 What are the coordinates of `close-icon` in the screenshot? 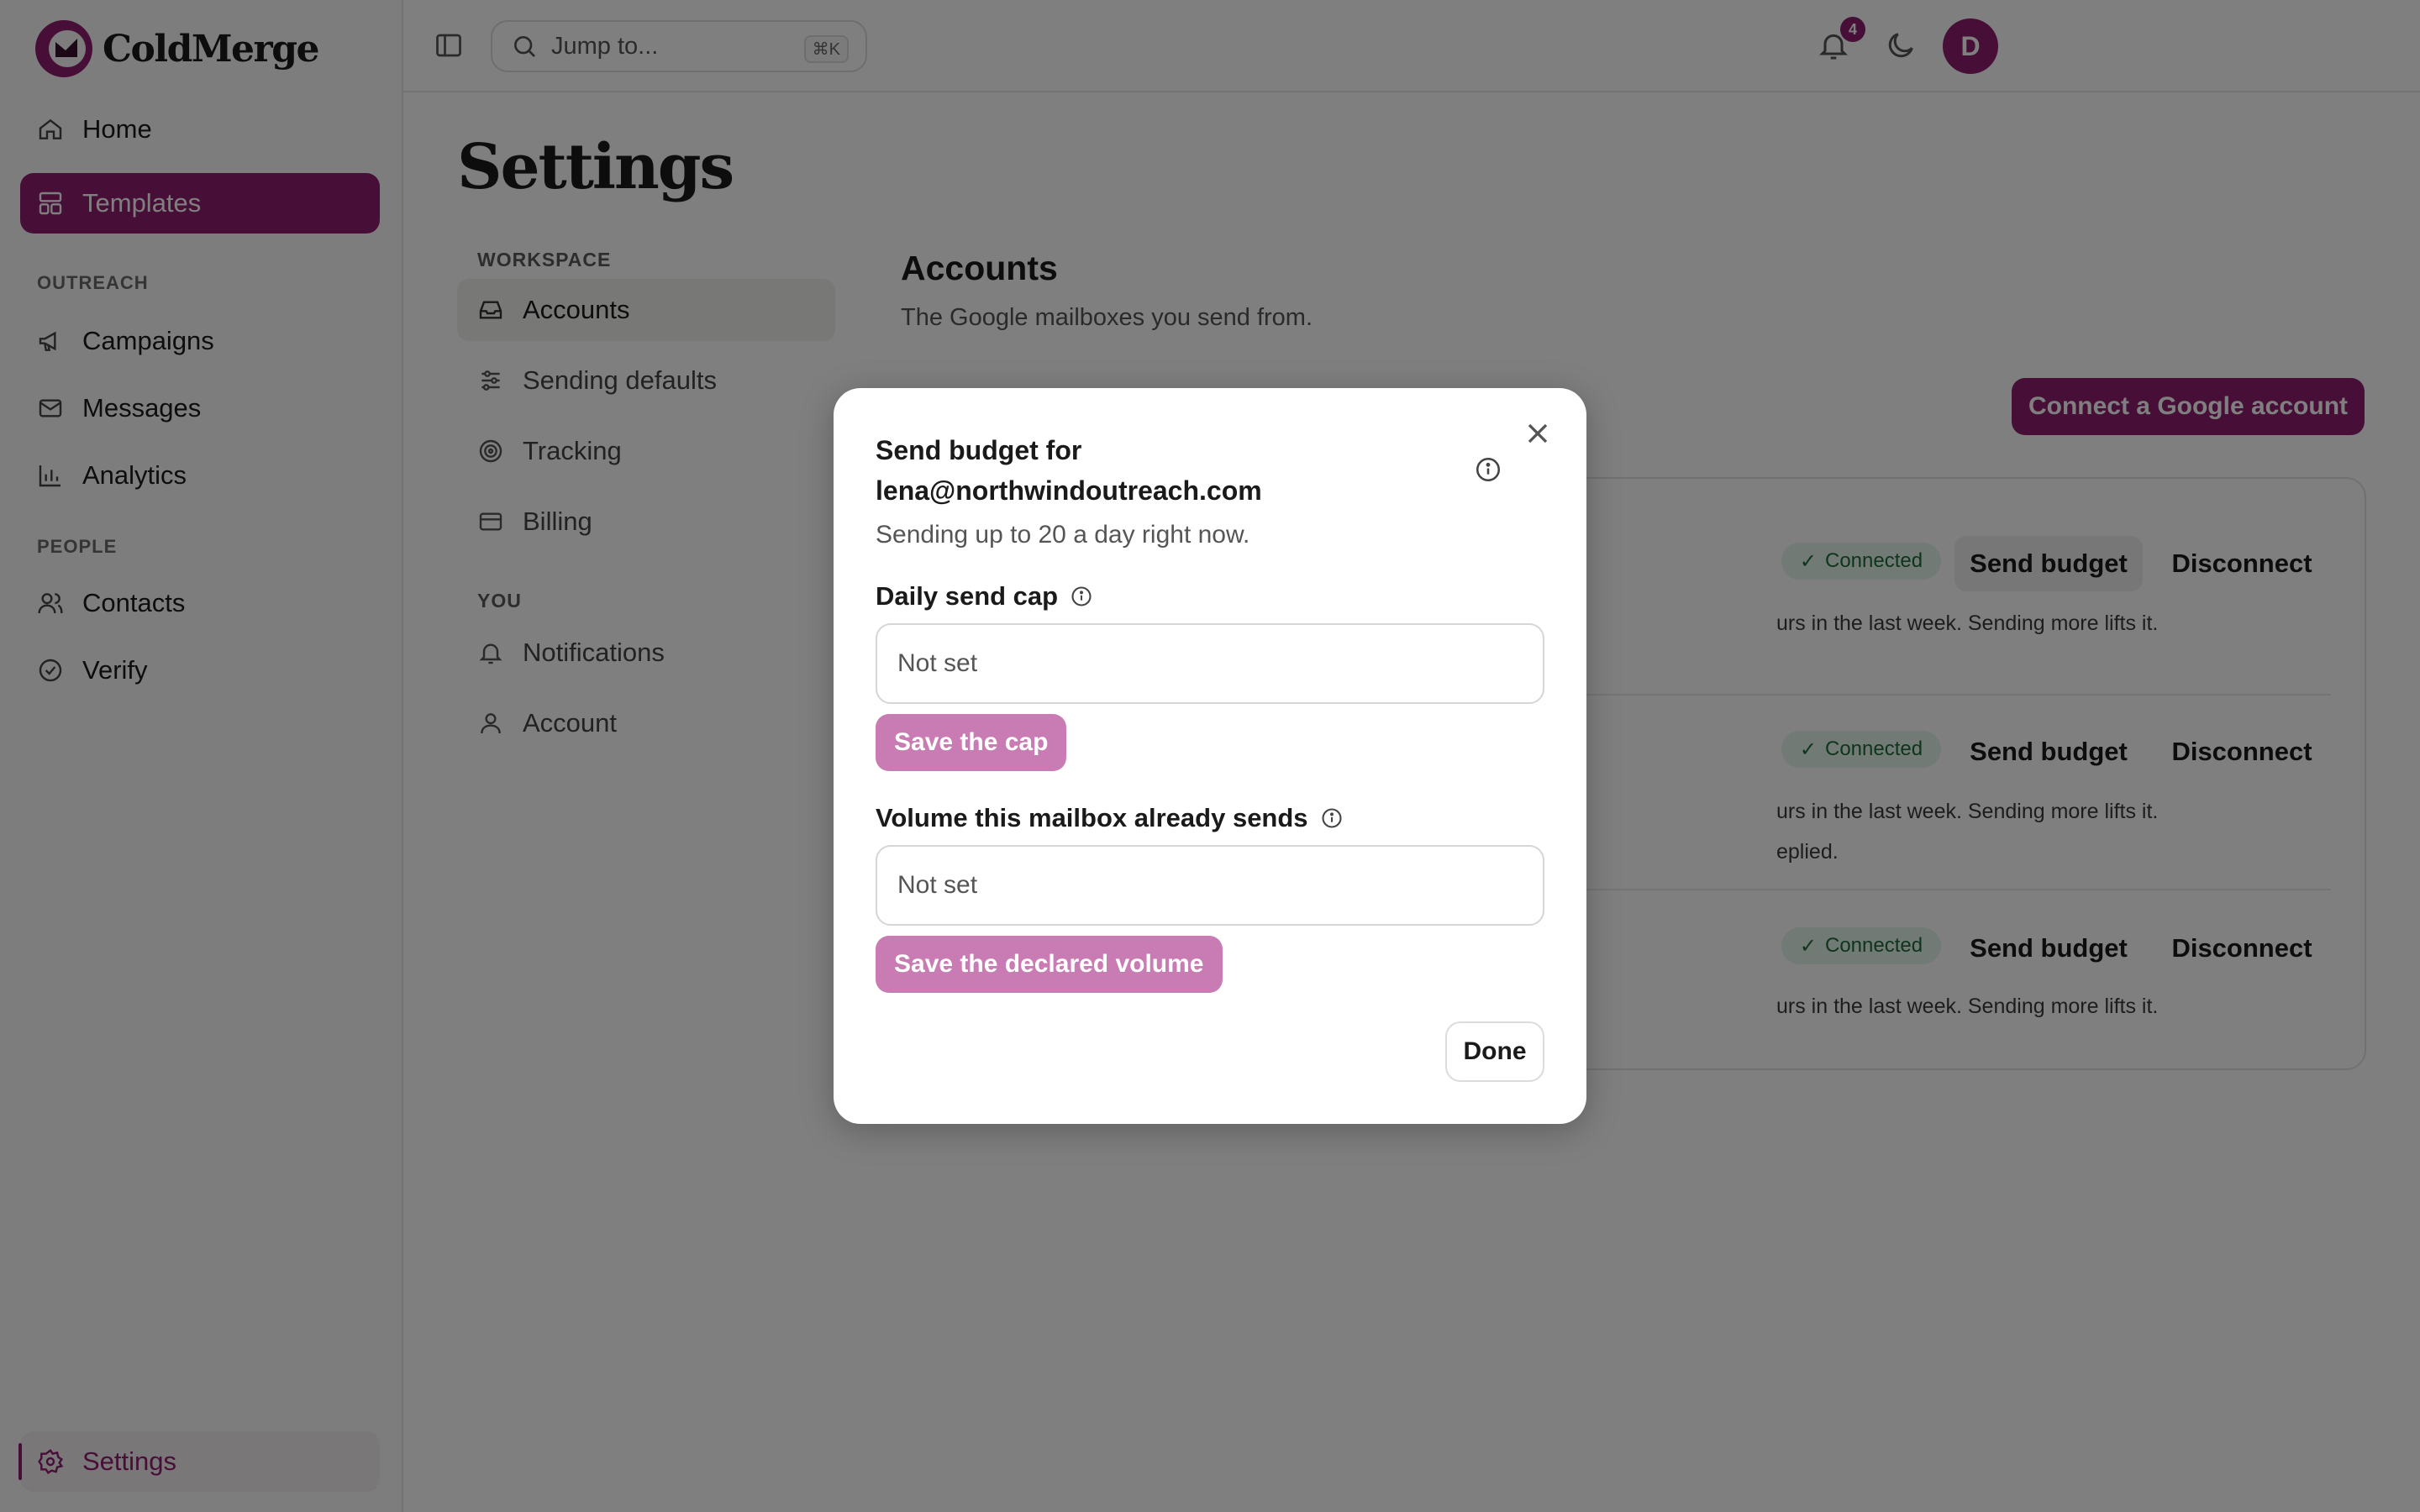 It's located at (1538, 433).